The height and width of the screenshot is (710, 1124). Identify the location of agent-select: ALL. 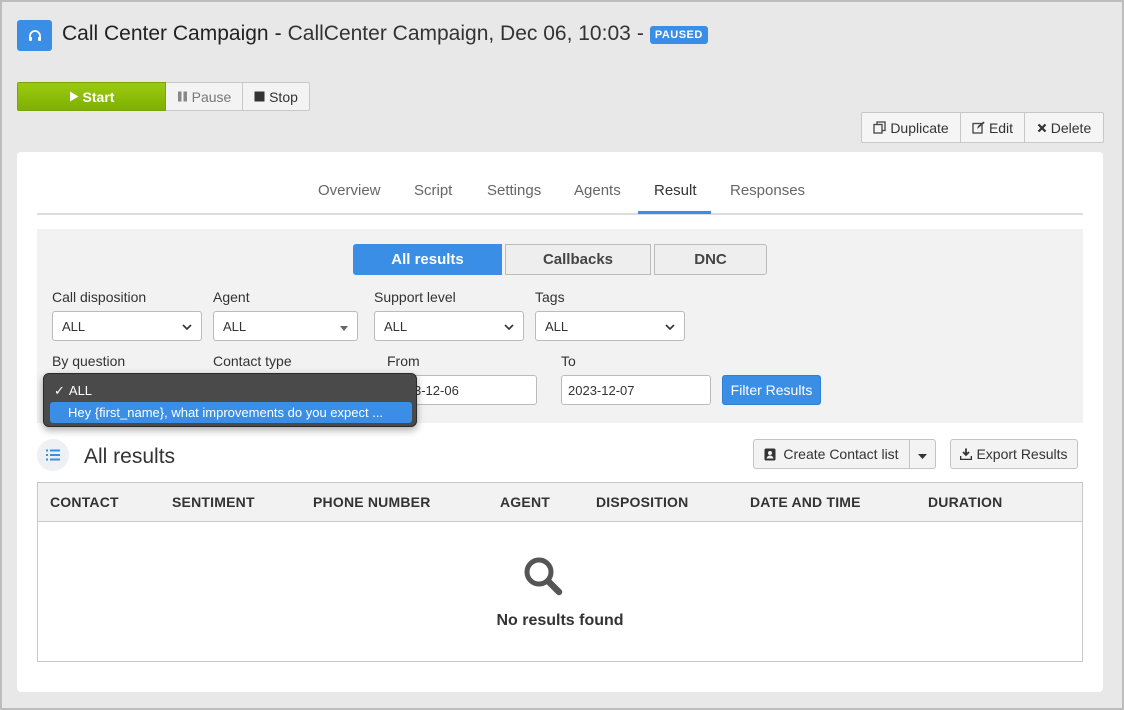
(285, 326).